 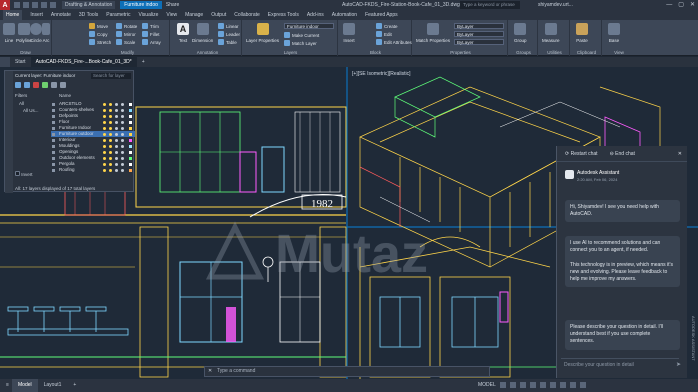 What do you see at coordinates (45, 85) in the screenshot?
I see `set-current-icon` at bounding box center [45, 85].